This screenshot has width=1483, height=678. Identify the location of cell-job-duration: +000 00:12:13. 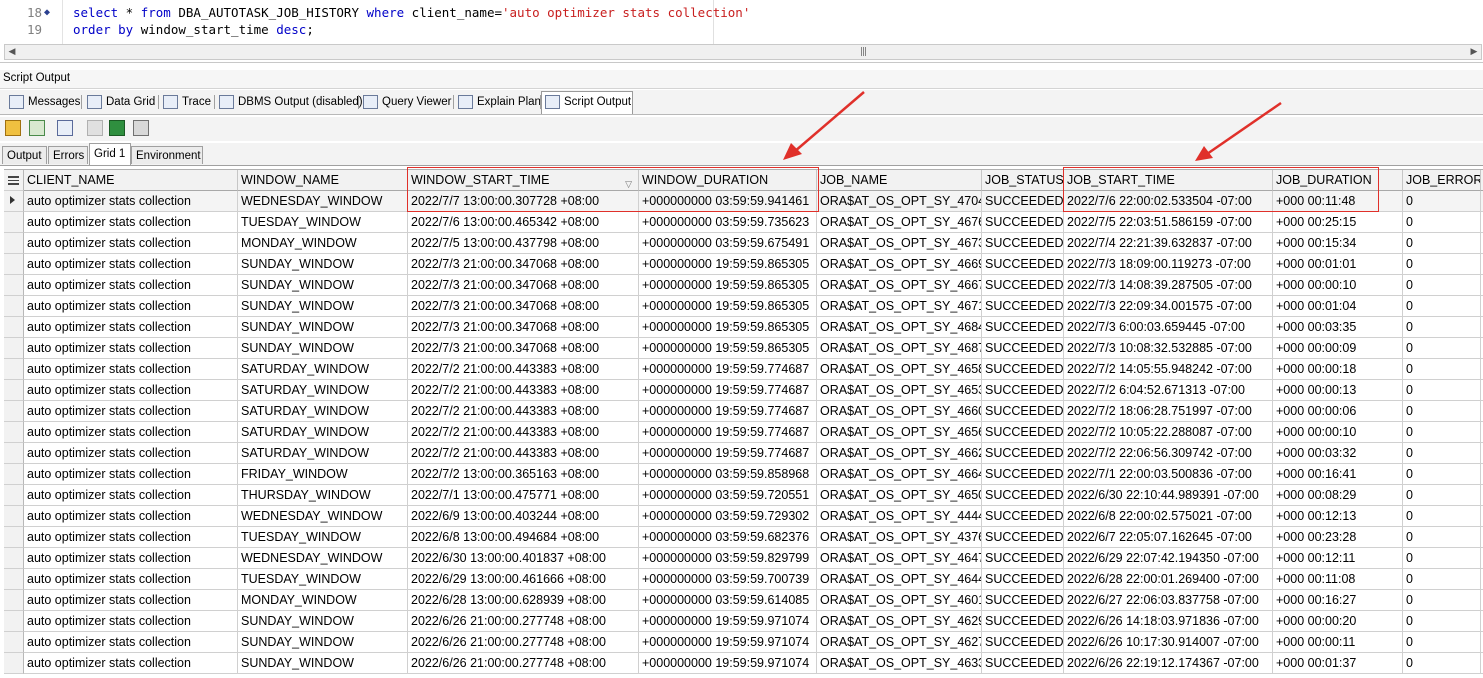
(1338, 516).